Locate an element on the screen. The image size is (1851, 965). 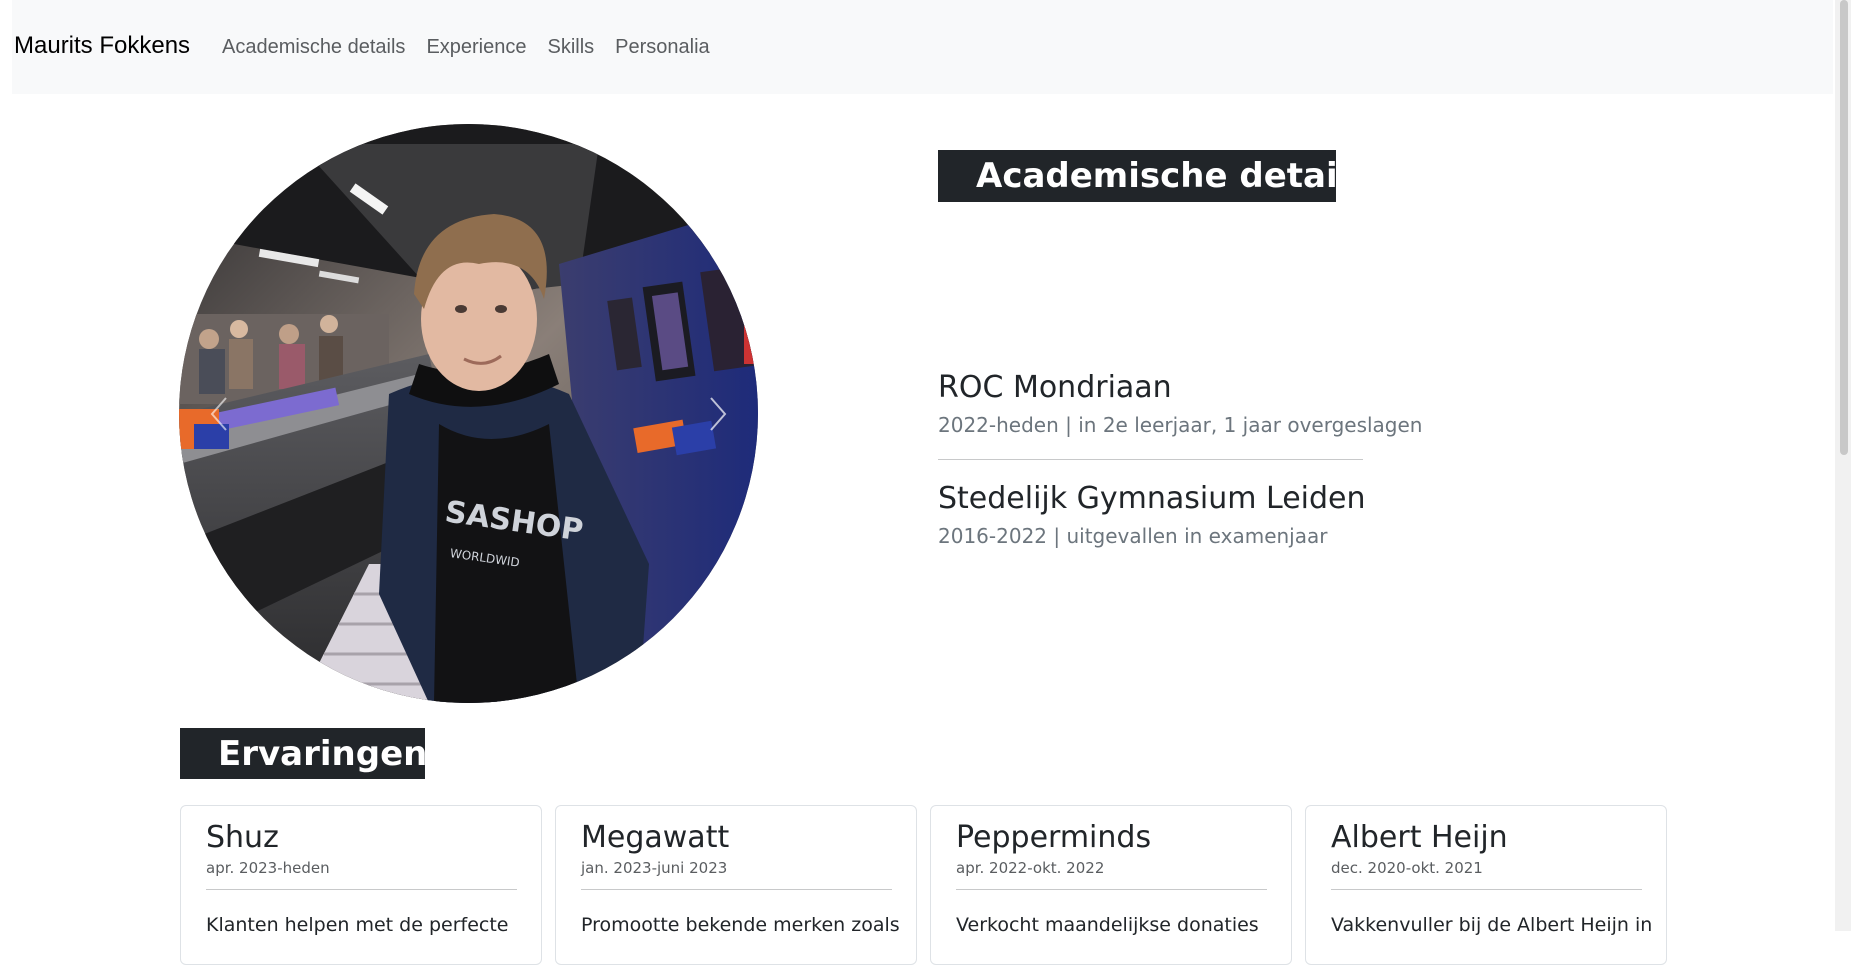
education-name: ROC Mondriaan is located at coordinates (1055, 387).